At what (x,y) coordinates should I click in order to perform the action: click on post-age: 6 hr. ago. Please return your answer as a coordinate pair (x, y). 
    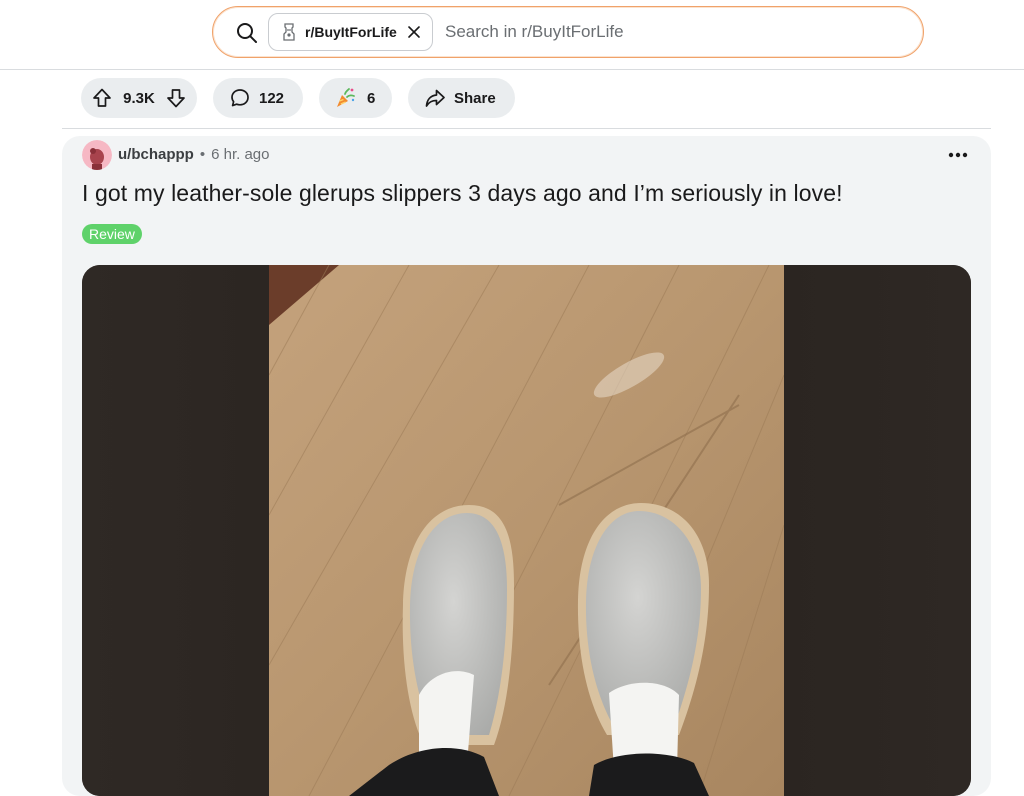
    Looking at the image, I should click on (240, 154).